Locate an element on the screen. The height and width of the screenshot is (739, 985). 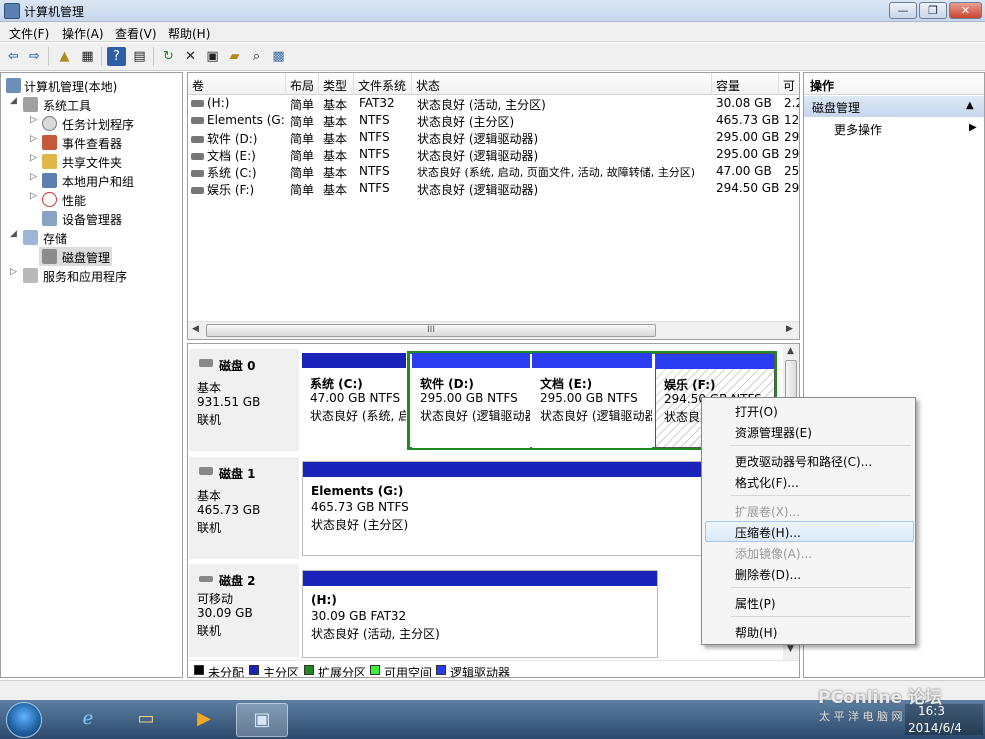
minimize-button: — is located at coordinates (903, 10).